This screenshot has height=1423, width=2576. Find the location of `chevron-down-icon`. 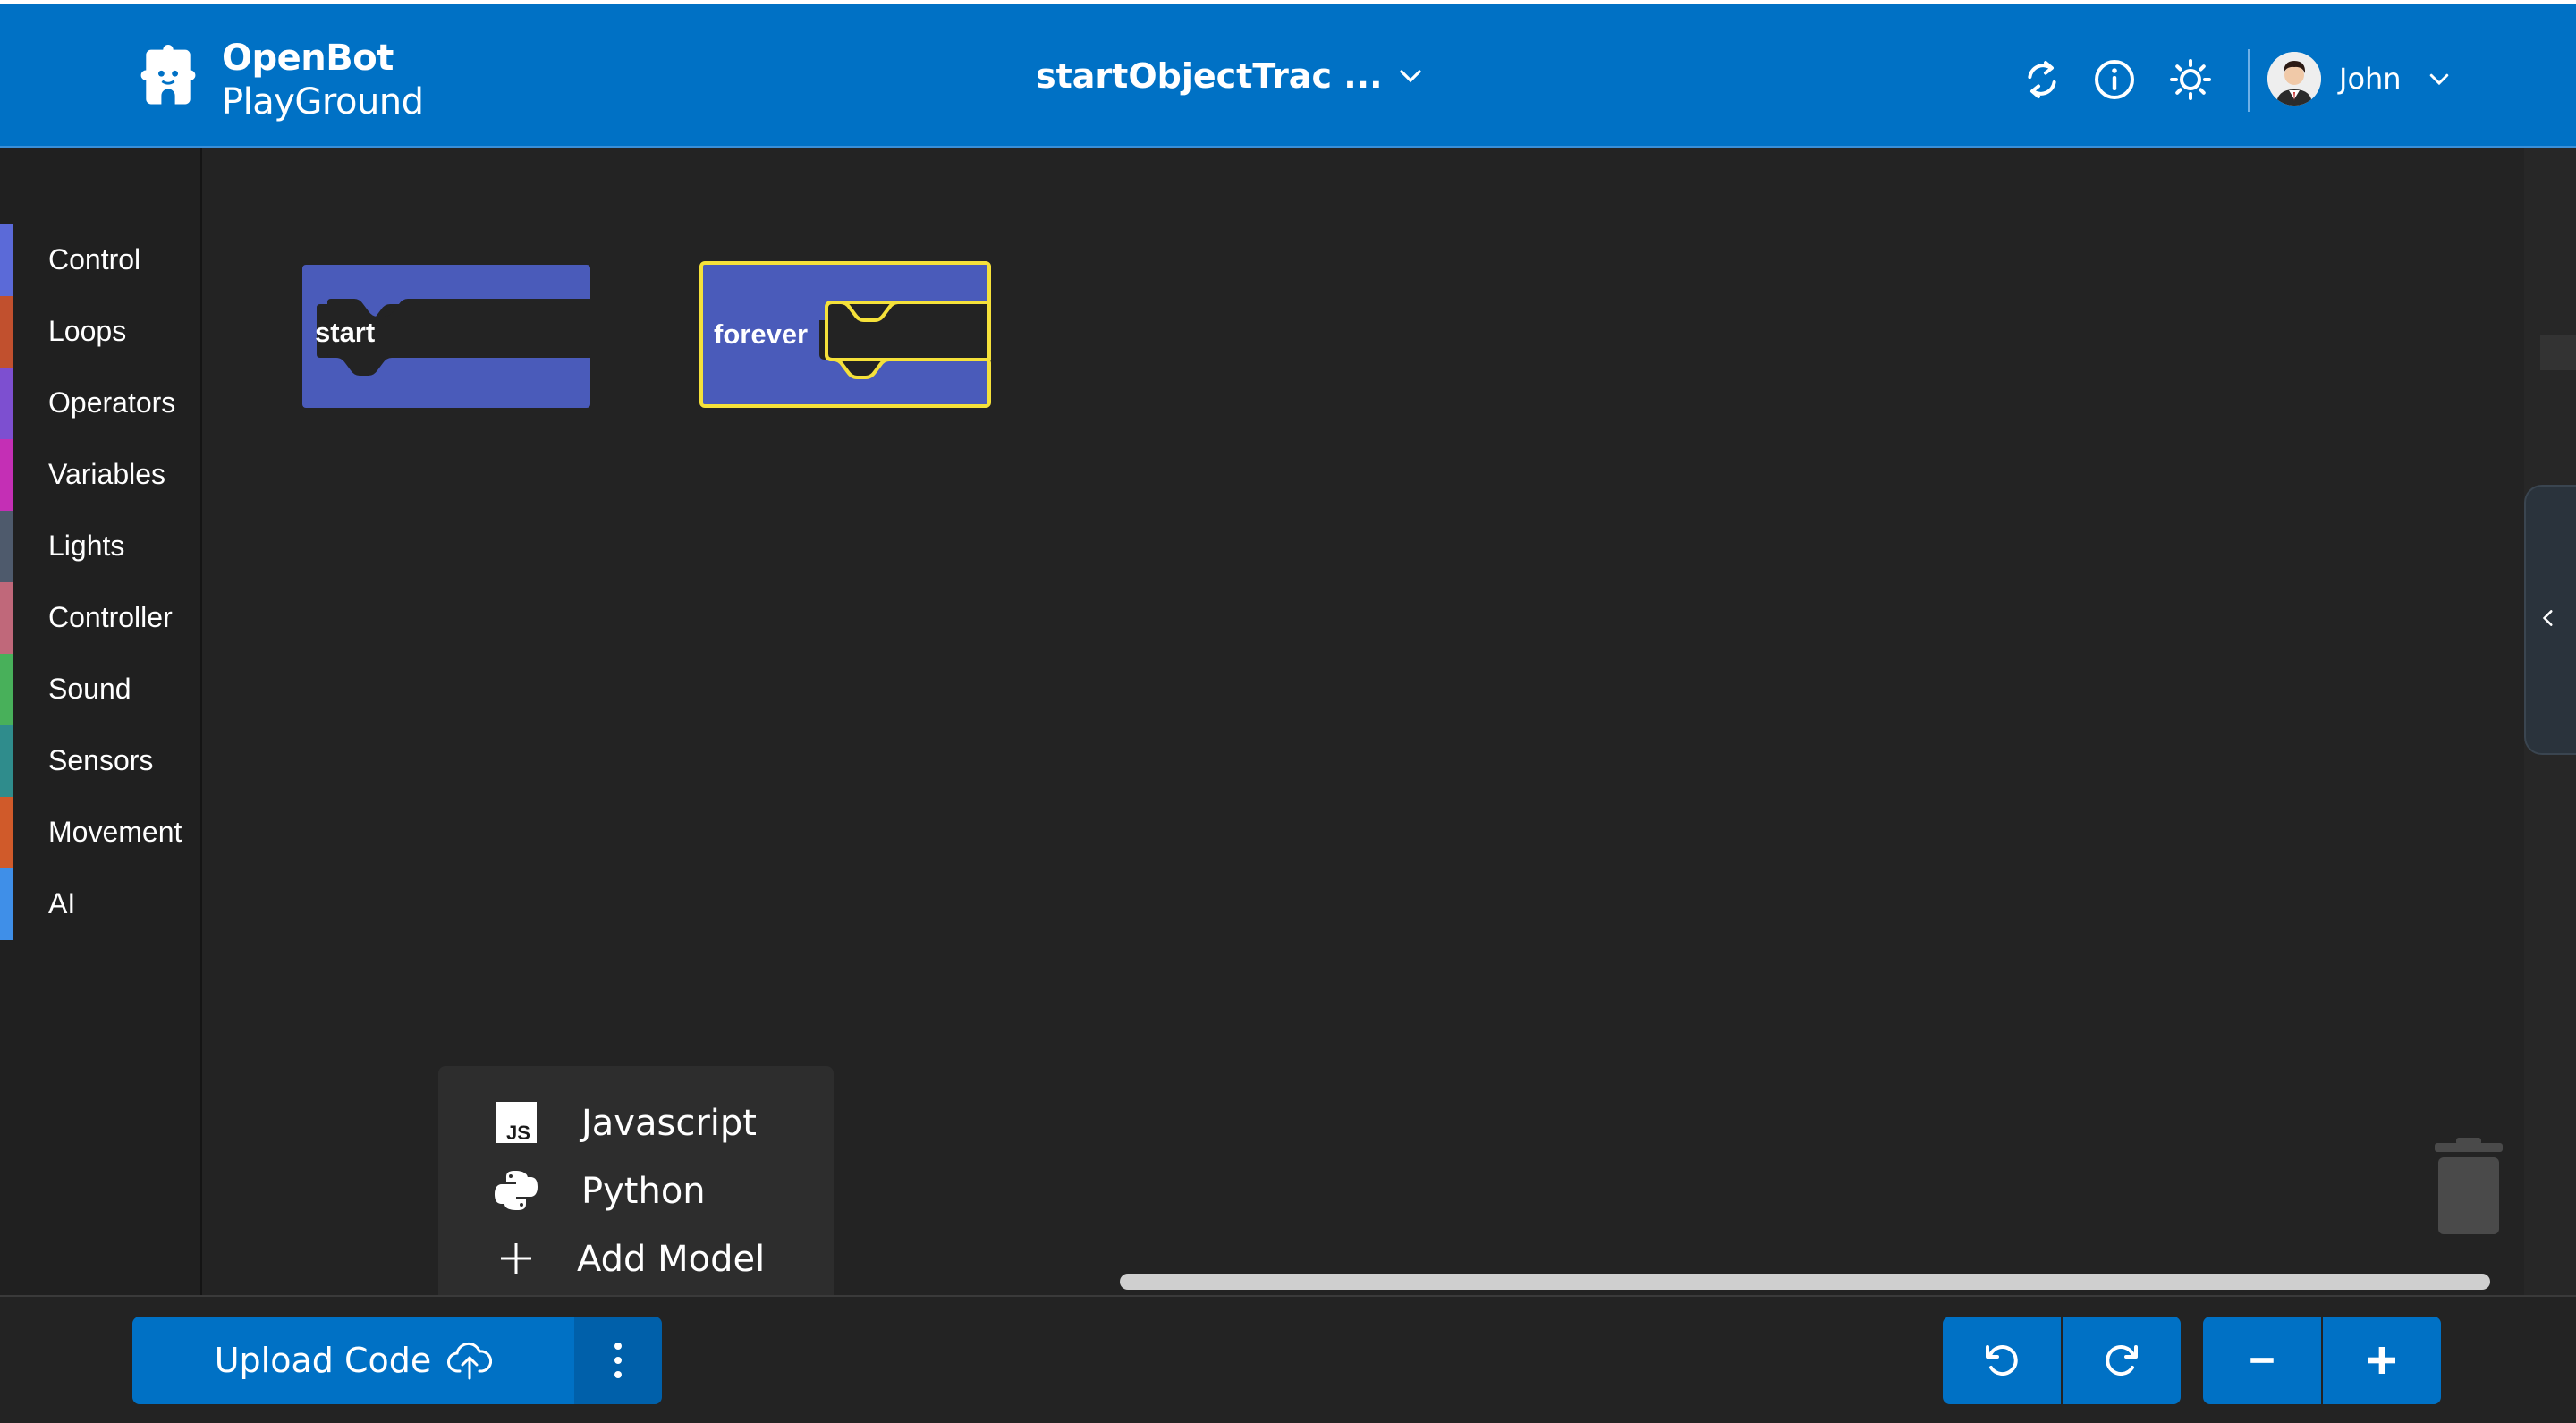

chevron-down-icon is located at coordinates (1410, 76).